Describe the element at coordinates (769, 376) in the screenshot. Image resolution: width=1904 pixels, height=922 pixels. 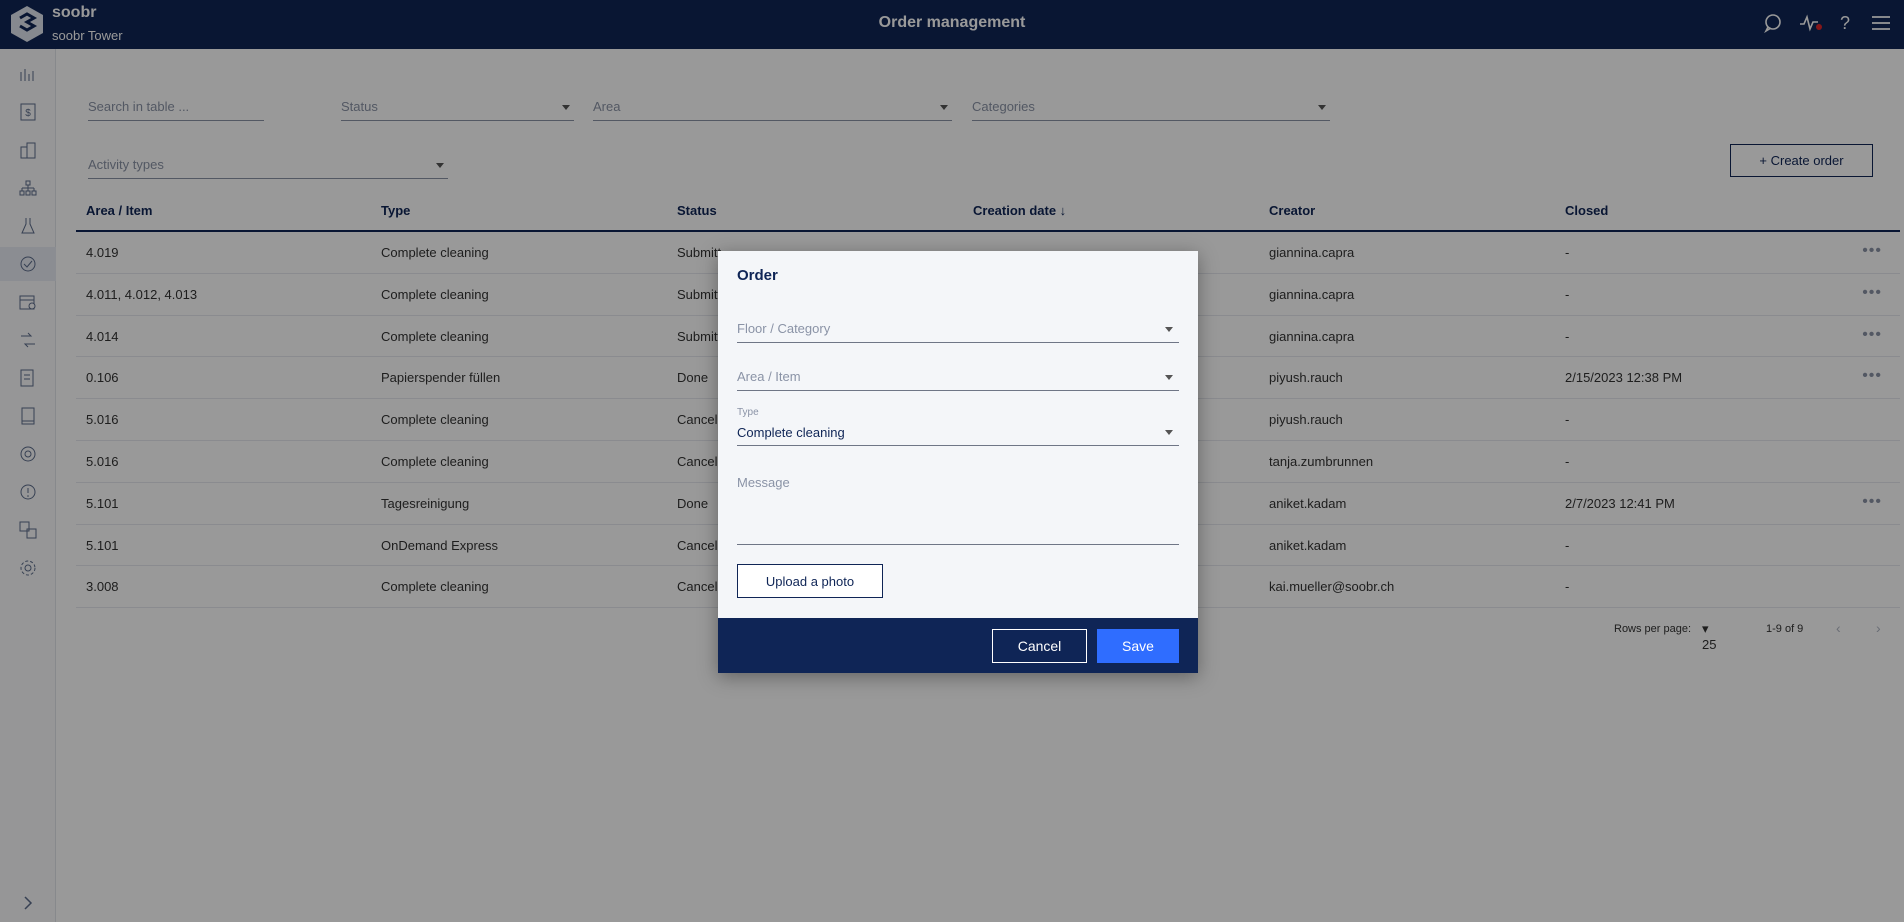
I see `area-item-placeholder: Area / Item` at that location.